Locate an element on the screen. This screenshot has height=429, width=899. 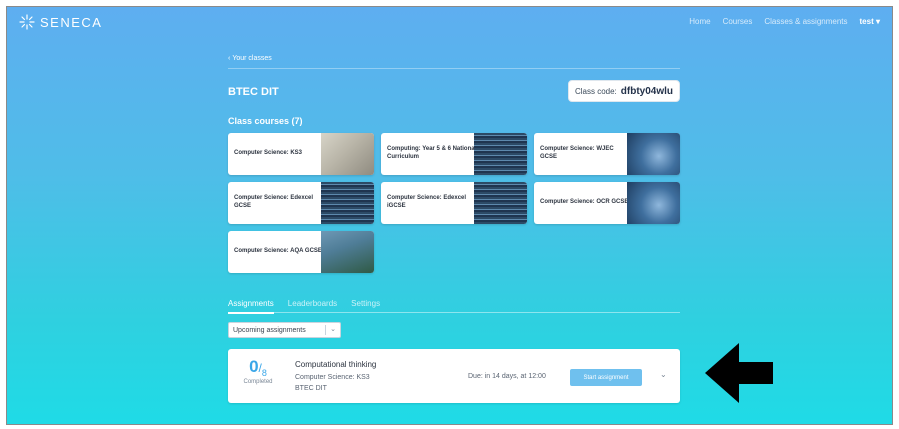
assignment-due-date: Due: in 14 days, at 12:00 is located at coordinates (507, 376).